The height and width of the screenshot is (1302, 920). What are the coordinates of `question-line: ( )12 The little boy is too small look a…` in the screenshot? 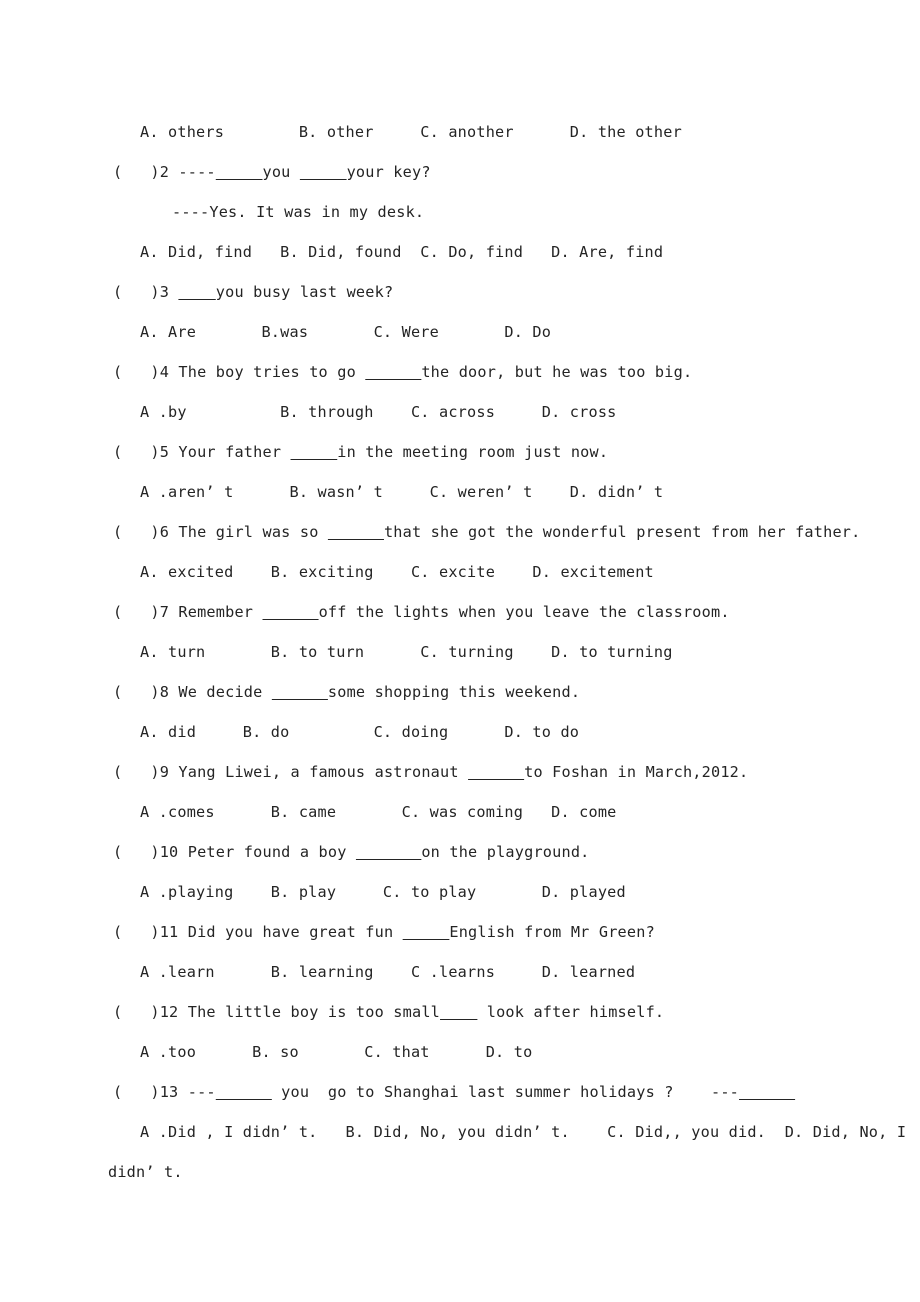 It's located at (389, 1012).